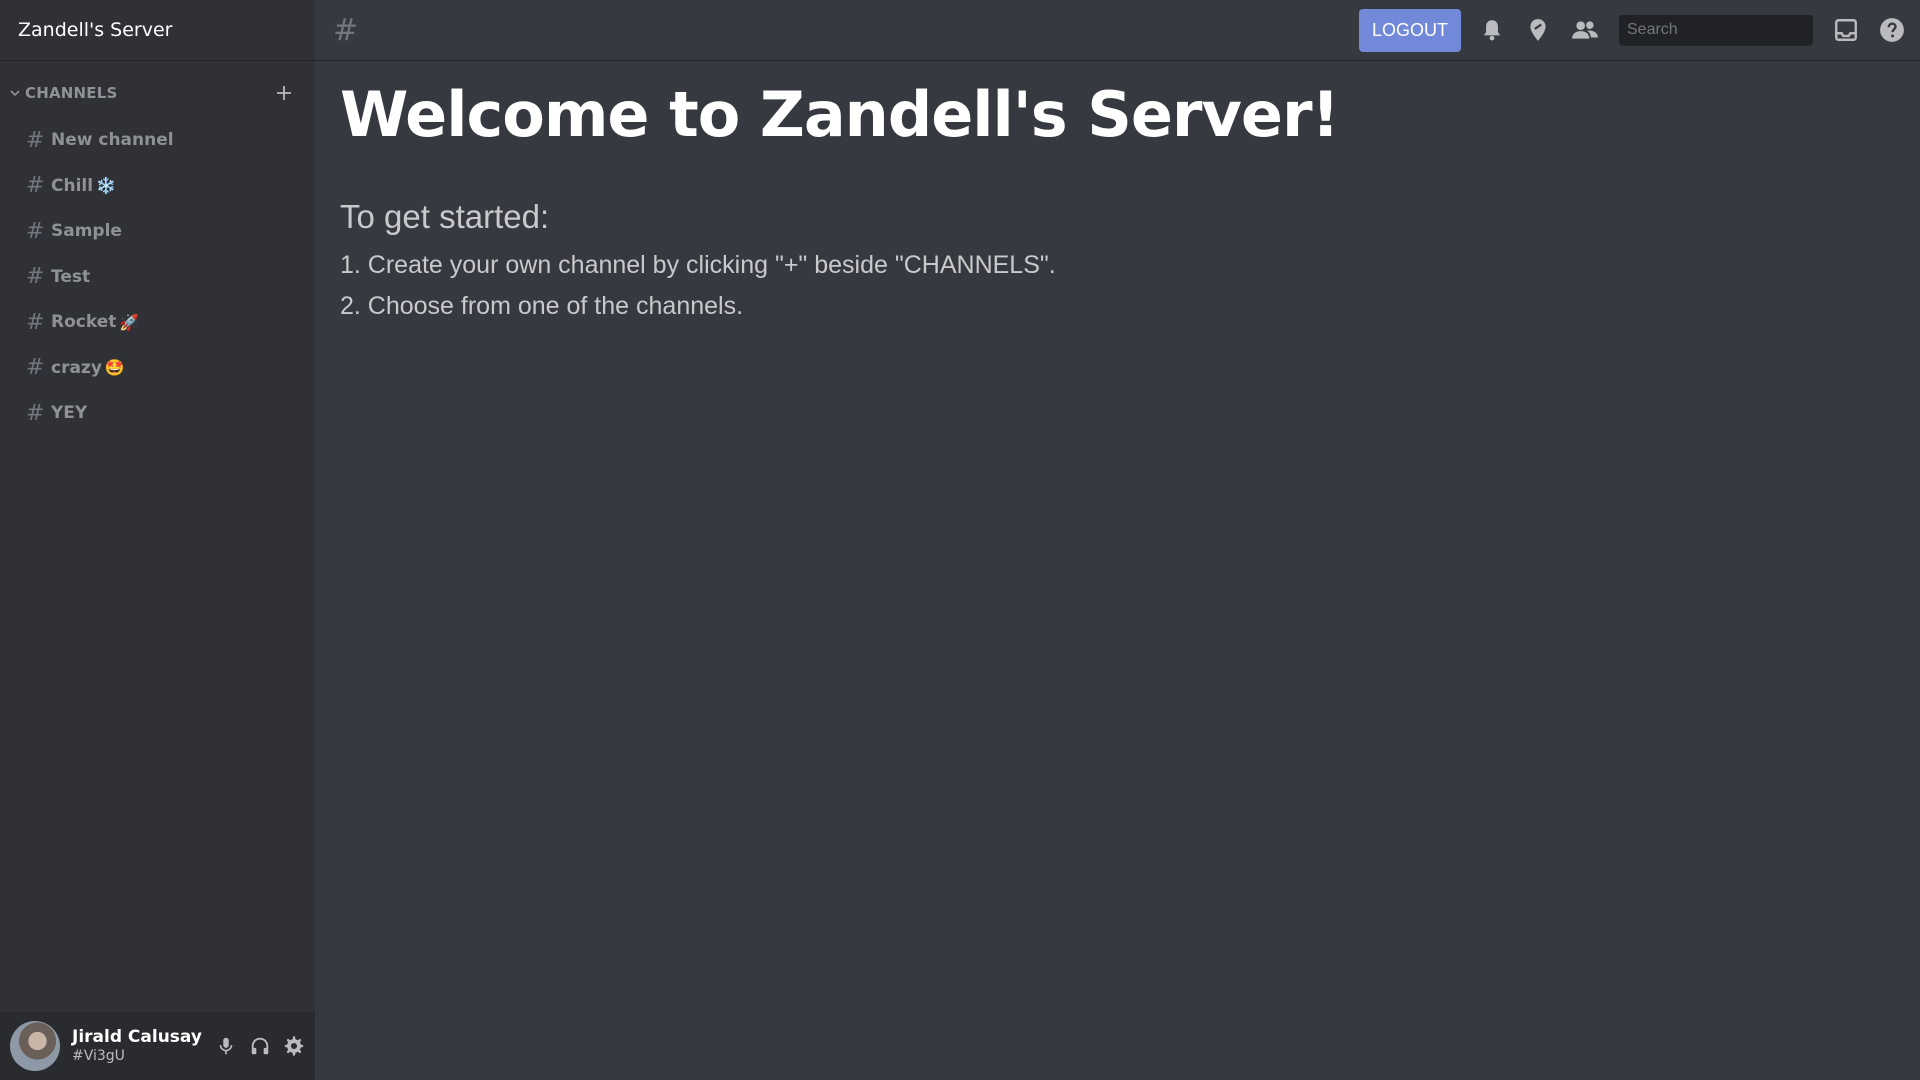  I want to click on add-channel-icon, so click(284, 93).